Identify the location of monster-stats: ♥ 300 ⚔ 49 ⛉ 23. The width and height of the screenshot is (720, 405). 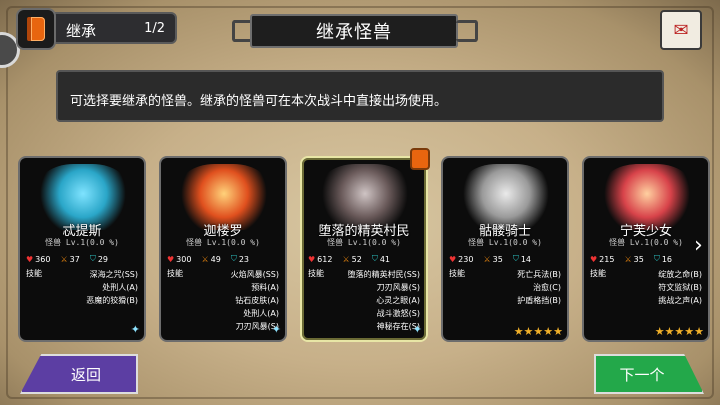
(224, 259).